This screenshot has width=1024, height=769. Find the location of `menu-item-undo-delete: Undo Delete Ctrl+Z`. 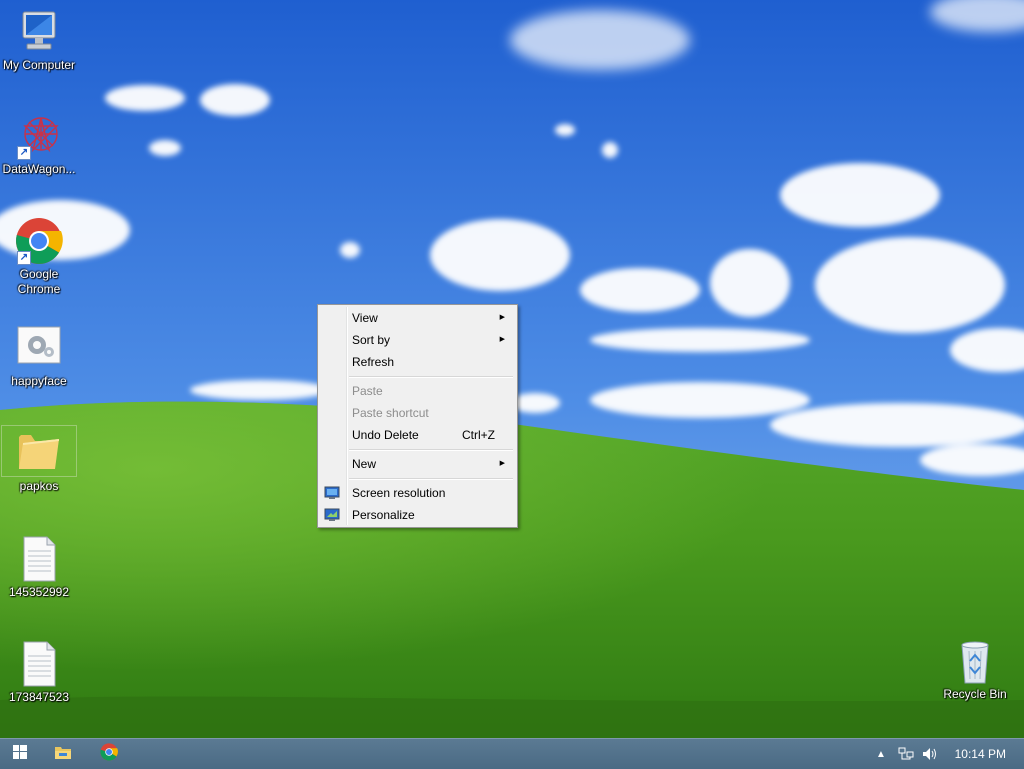

menu-item-undo-delete: Undo Delete Ctrl+Z is located at coordinates (417, 435).